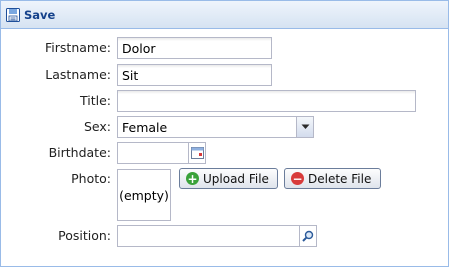  Describe the element at coordinates (13, 14) in the screenshot. I see `save-icon` at that location.